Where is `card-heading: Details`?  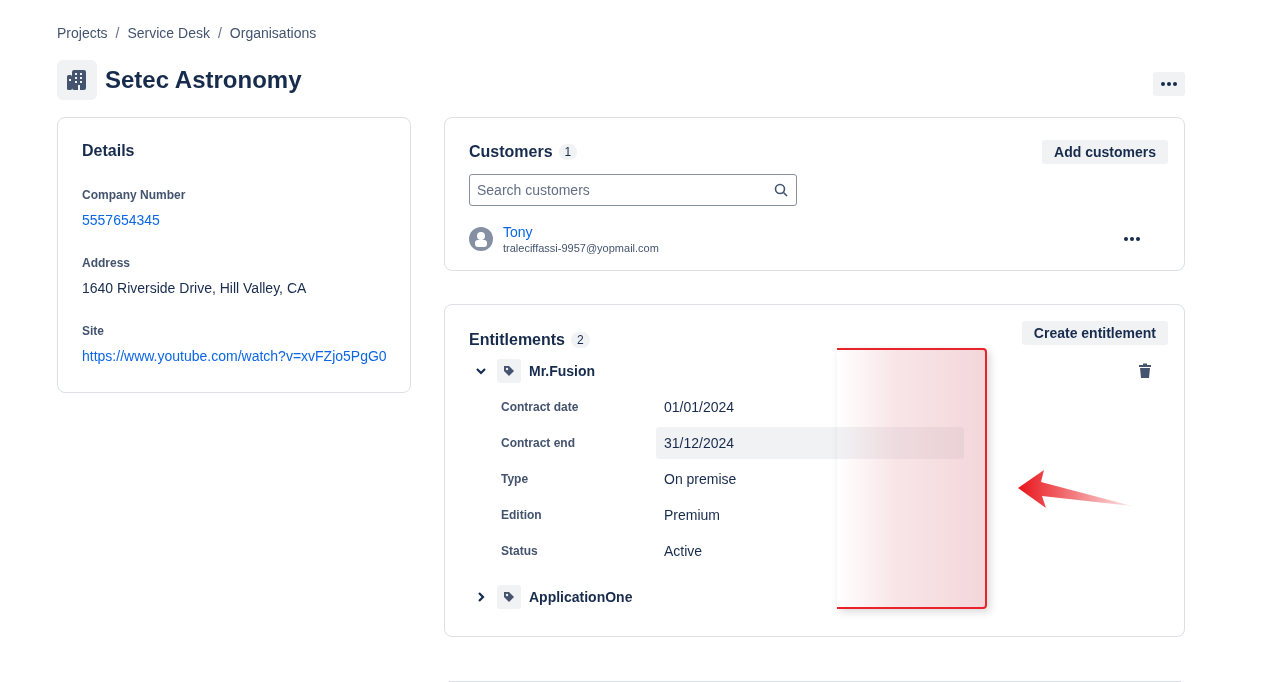
card-heading: Details is located at coordinates (109, 151).